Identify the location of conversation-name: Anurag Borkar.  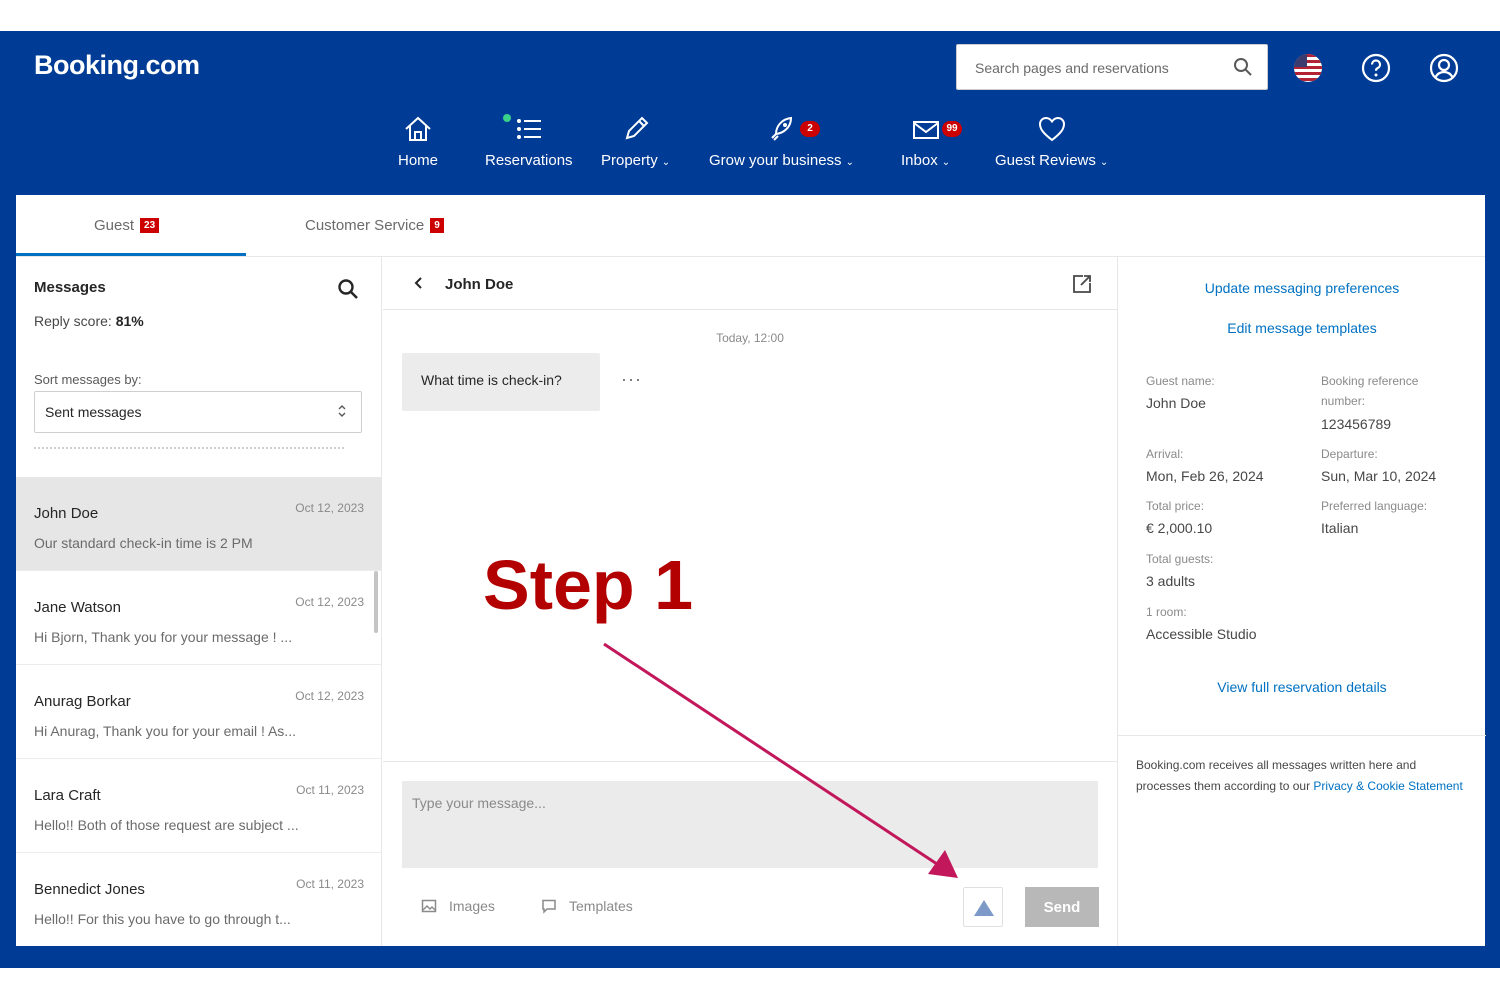
(82, 701).